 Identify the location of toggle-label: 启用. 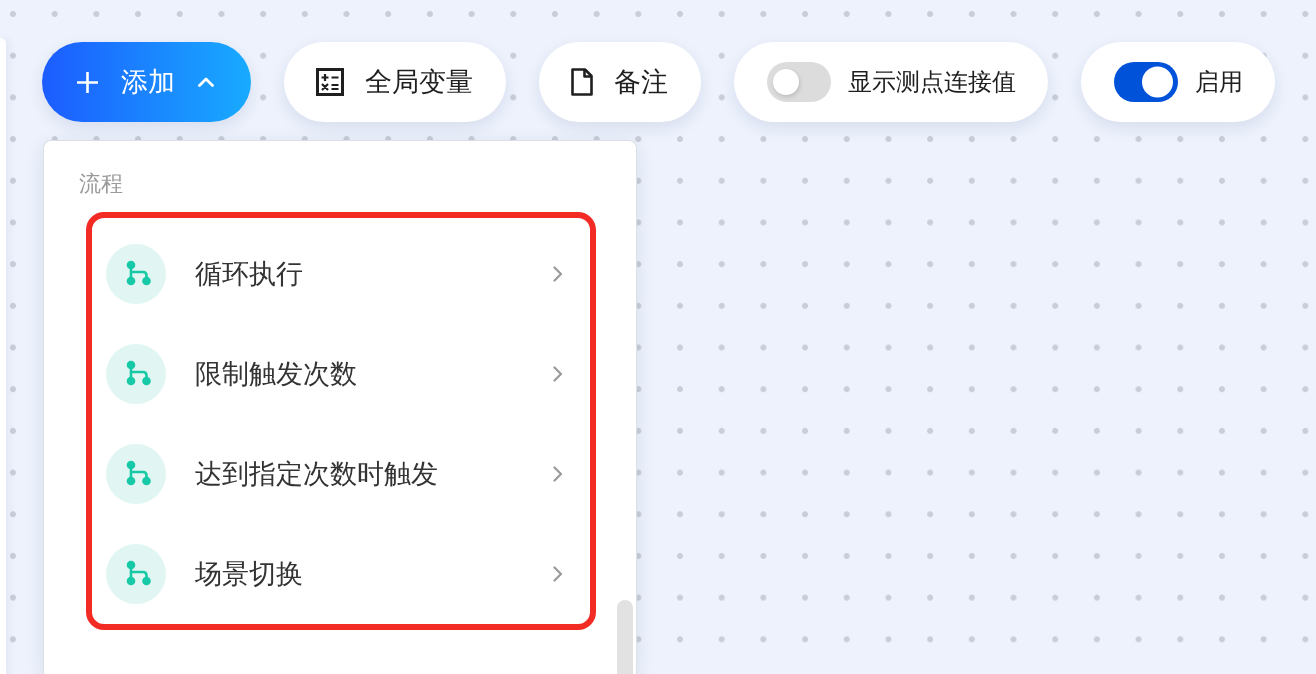
(1219, 82).